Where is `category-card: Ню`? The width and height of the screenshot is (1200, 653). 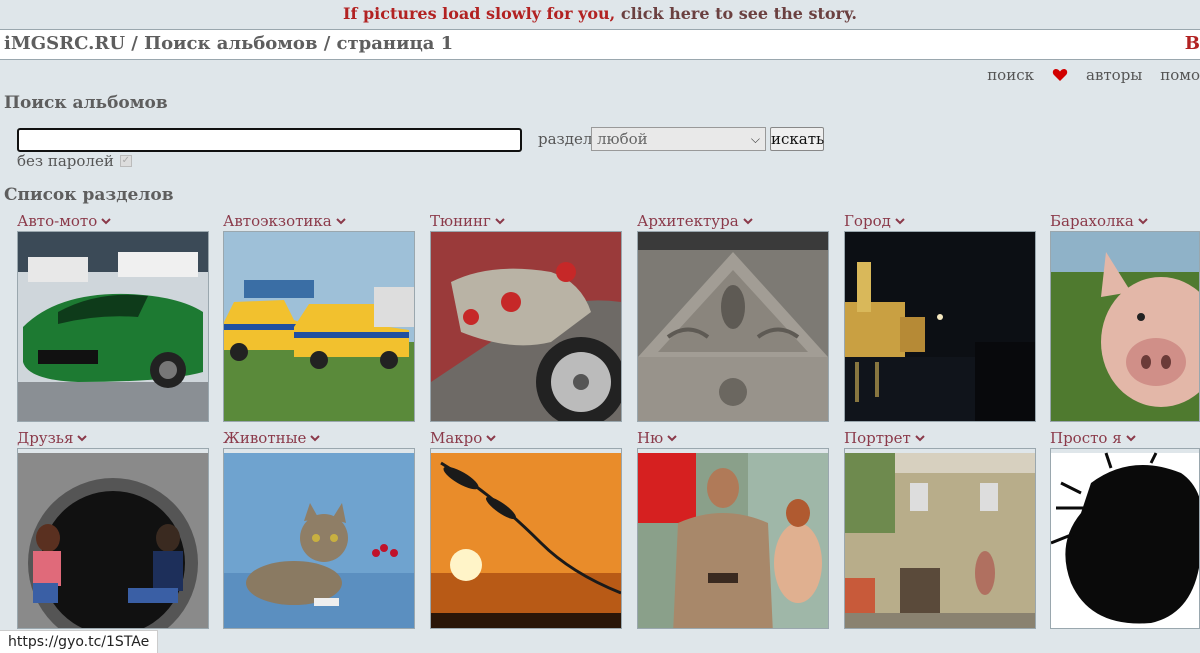
category-card: Ню is located at coordinates (733, 528).